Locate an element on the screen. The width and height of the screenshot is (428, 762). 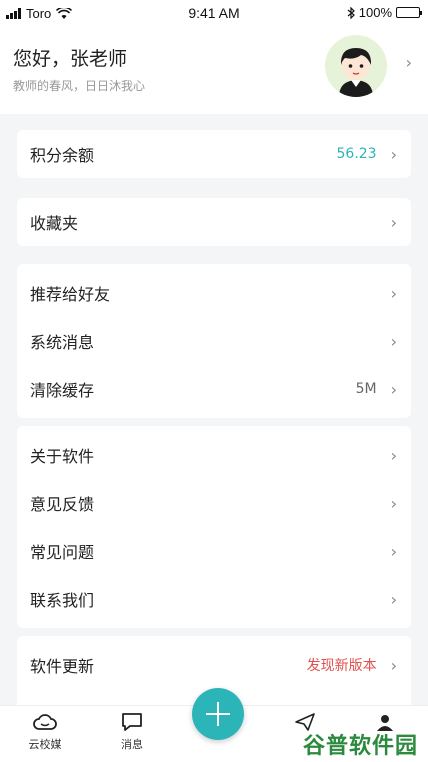
recommend-row: 推荐给好友 › is located at coordinates (214, 293).